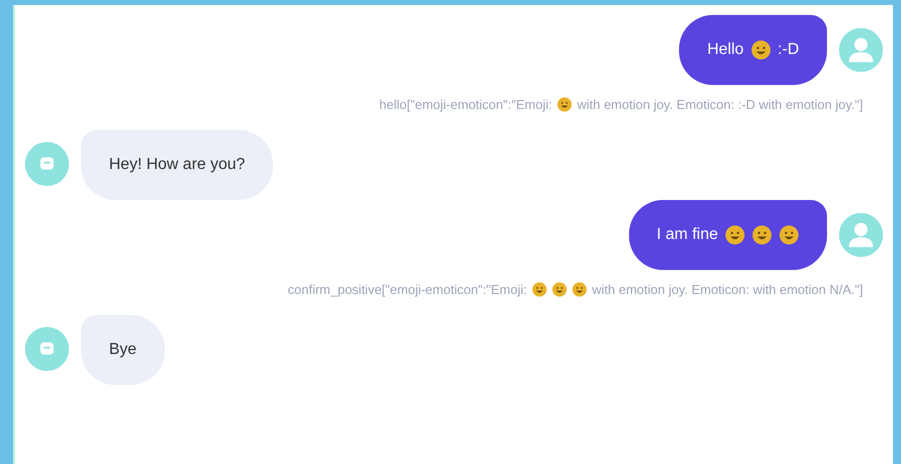 The height and width of the screenshot is (464, 901). I want to click on message-text: Hey! How are you?, so click(177, 165).